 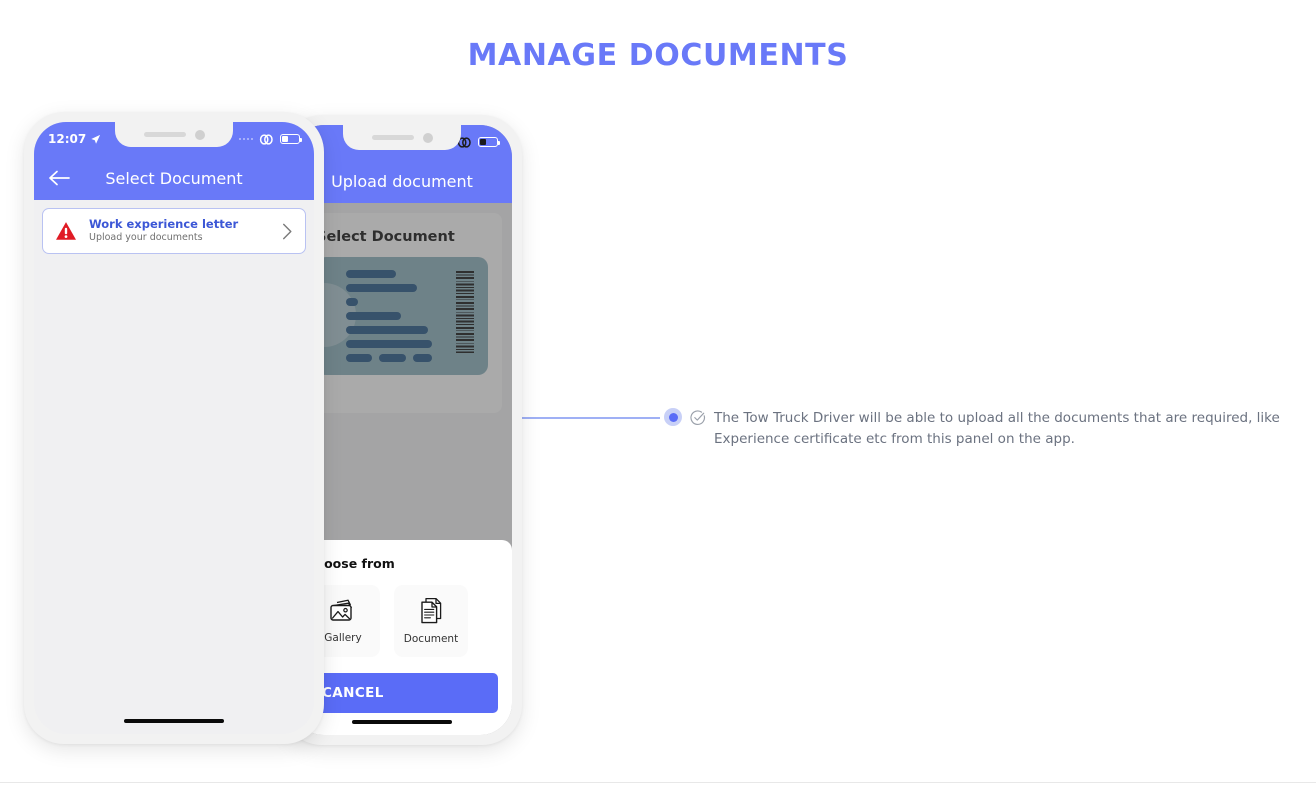 I want to click on annotation-connector-line, so click(x=589, y=418).